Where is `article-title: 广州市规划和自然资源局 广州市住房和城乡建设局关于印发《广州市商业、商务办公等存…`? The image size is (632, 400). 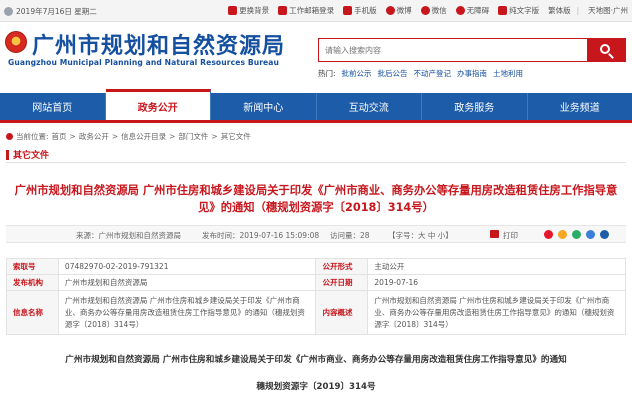
article-title: 广州市规划和自然资源局 广州市住房和城乡建设局关于印发《广州市商业、商务办公等存… is located at coordinates (316, 199).